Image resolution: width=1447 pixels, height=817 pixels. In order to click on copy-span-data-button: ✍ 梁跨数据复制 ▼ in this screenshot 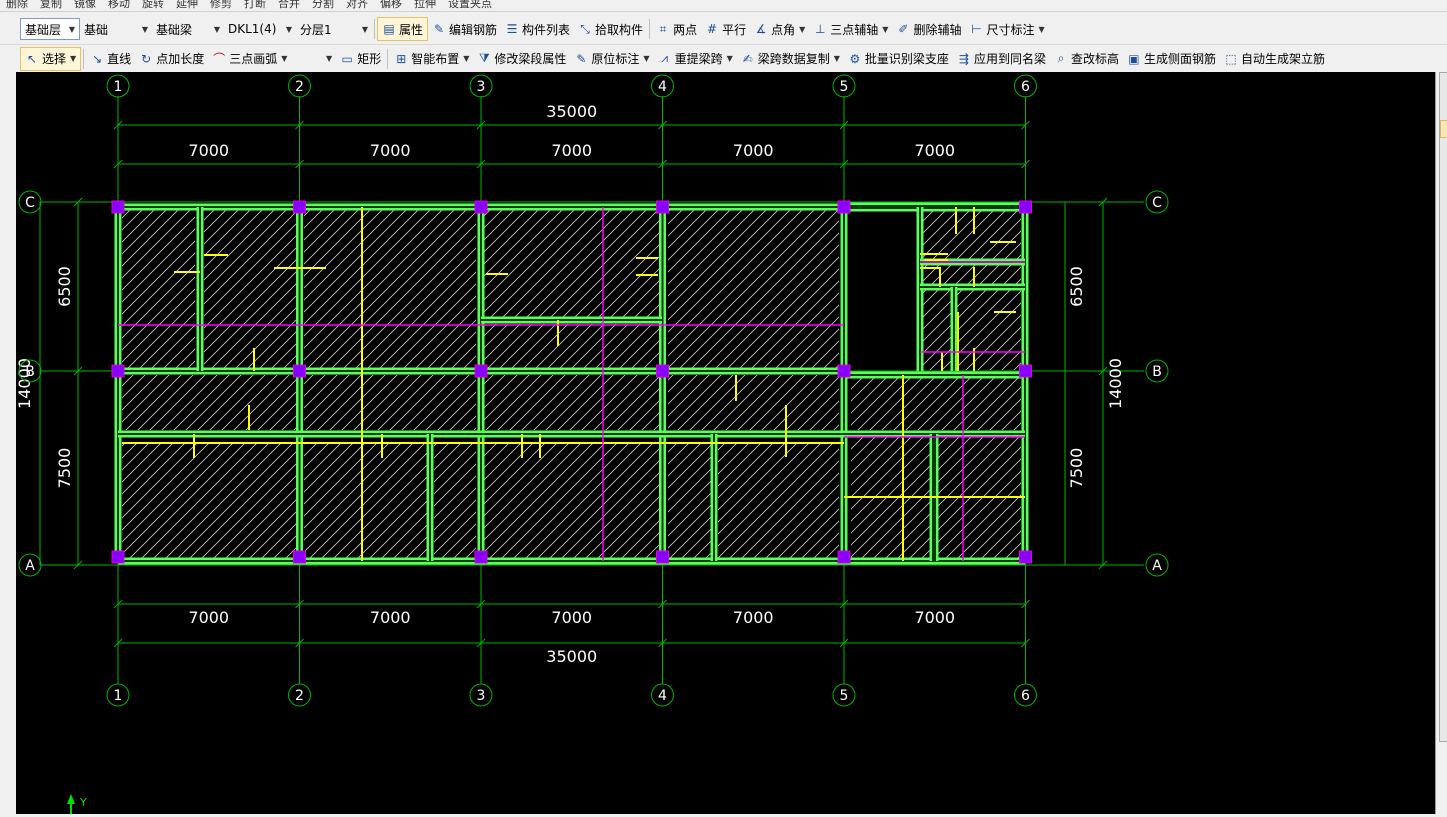, I will do `click(790, 59)`.